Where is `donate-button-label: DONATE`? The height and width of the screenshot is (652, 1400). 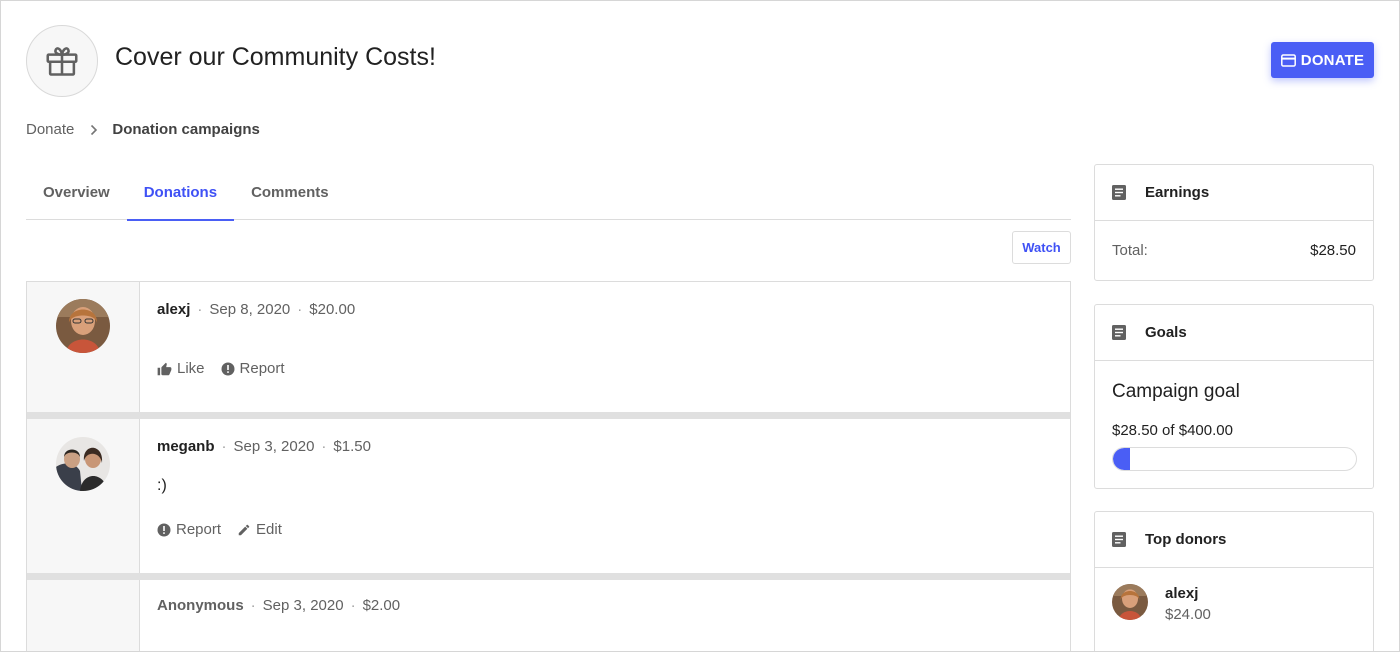 donate-button-label: DONATE is located at coordinates (1332, 60).